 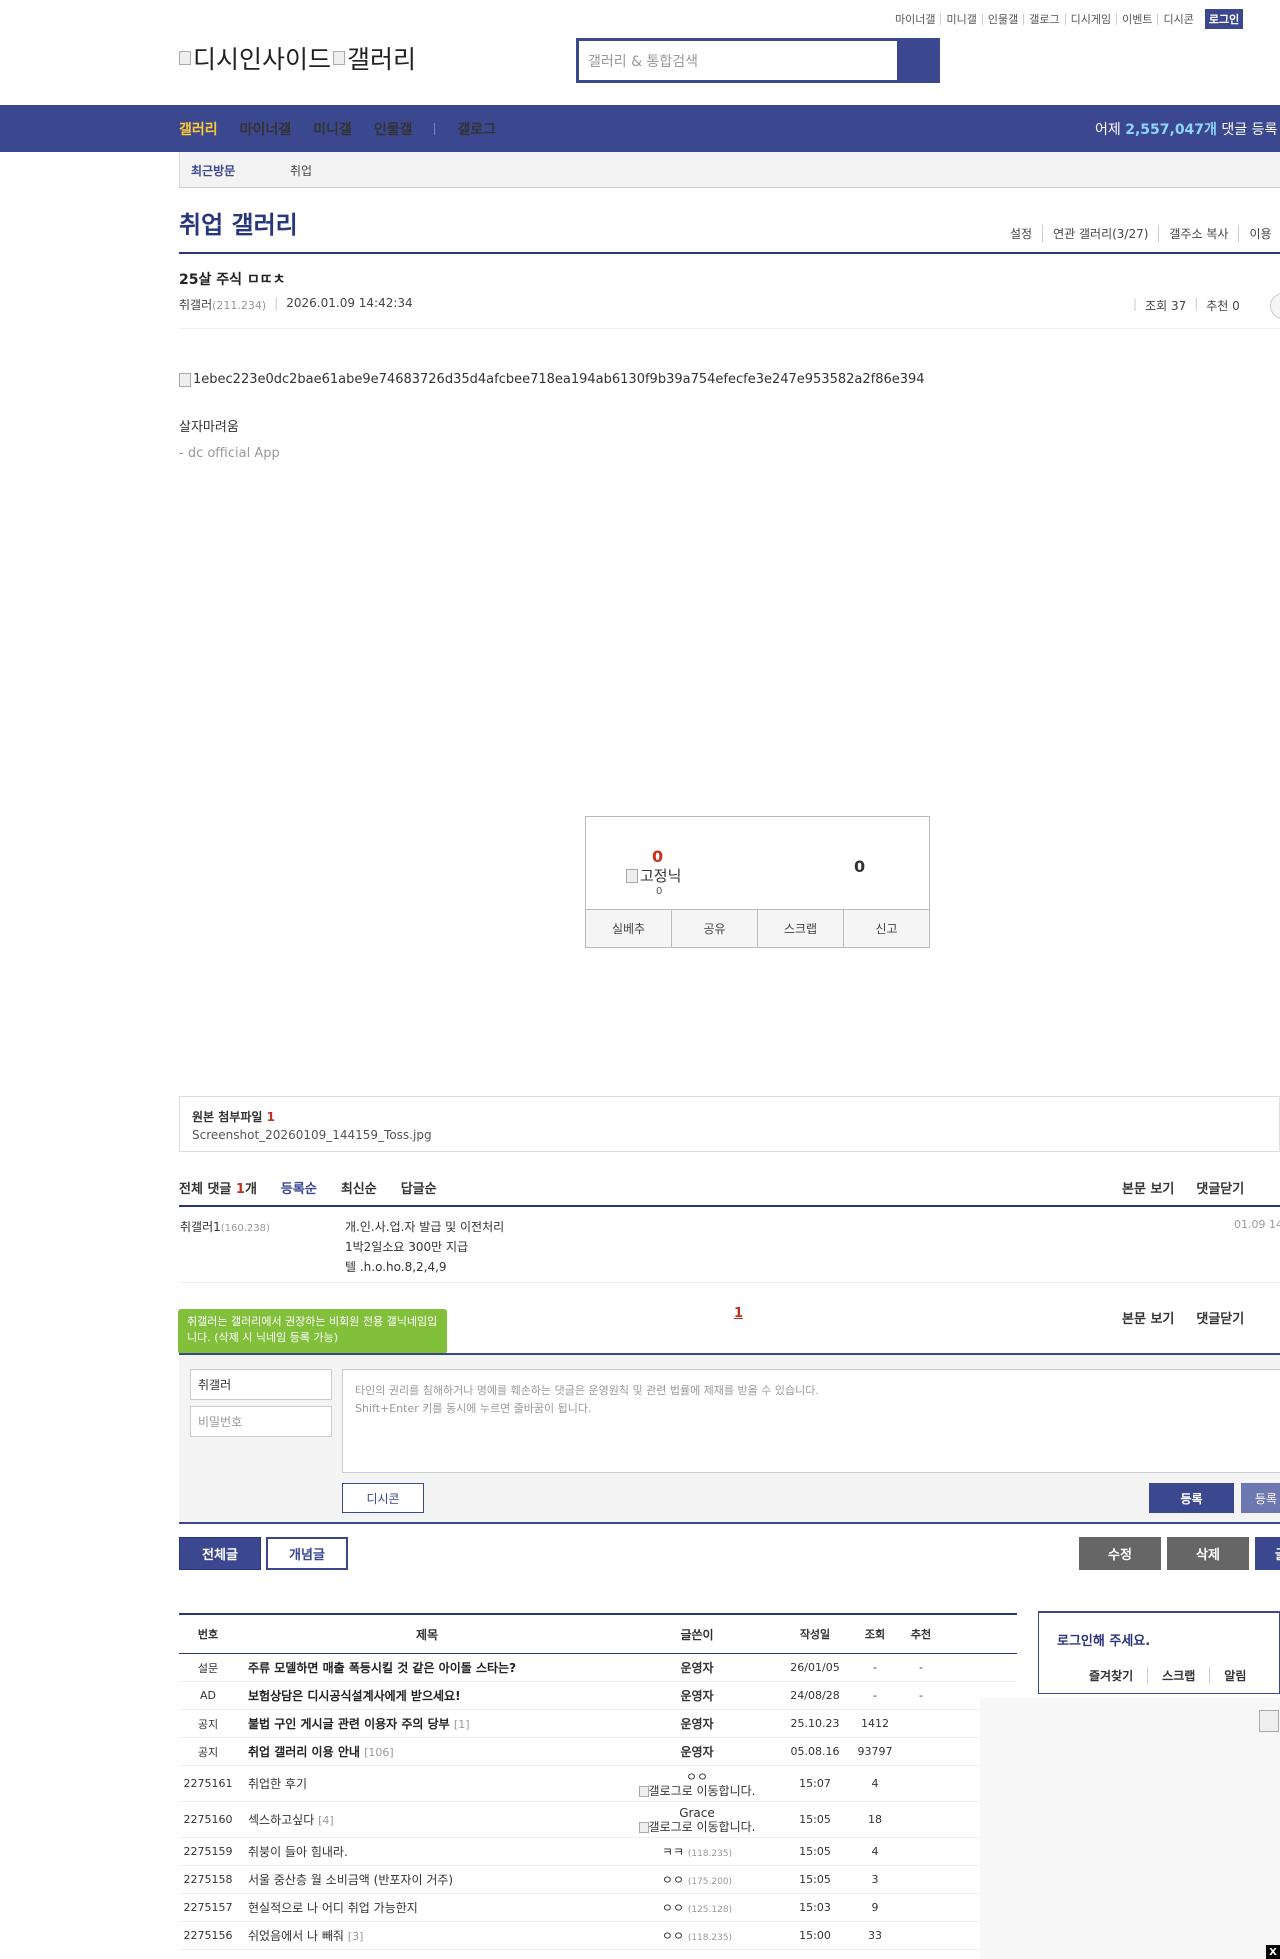 What do you see at coordinates (715, 928) in the screenshot?
I see `share-button: 공유` at bounding box center [715, 928].